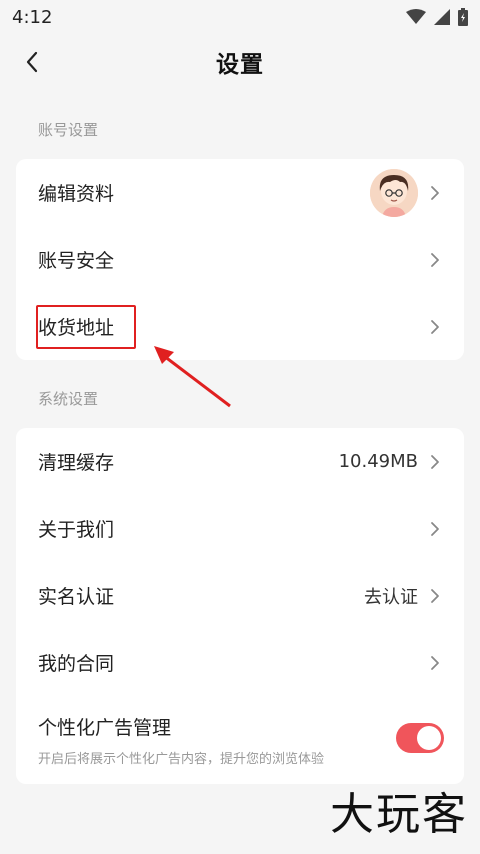 The height and width of the screenshot is (854, 480). I want to click on status-time: 4:12, so click(32, 17).